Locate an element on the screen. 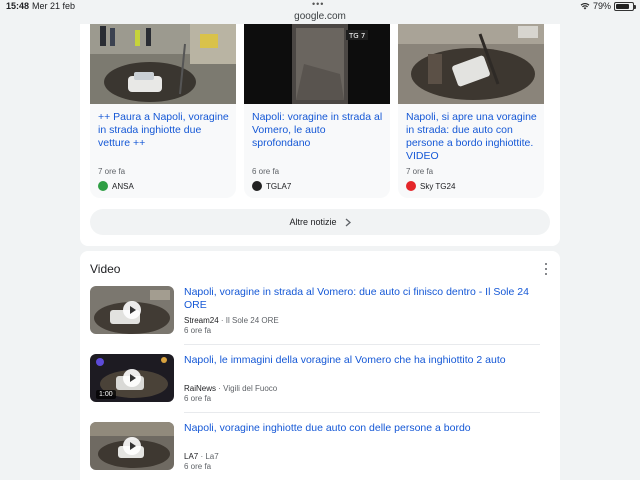 Image resolution: width=640 pixels, height=480 pixels. news-card-source: Sky TG24 is located at coordinates (430, 186).